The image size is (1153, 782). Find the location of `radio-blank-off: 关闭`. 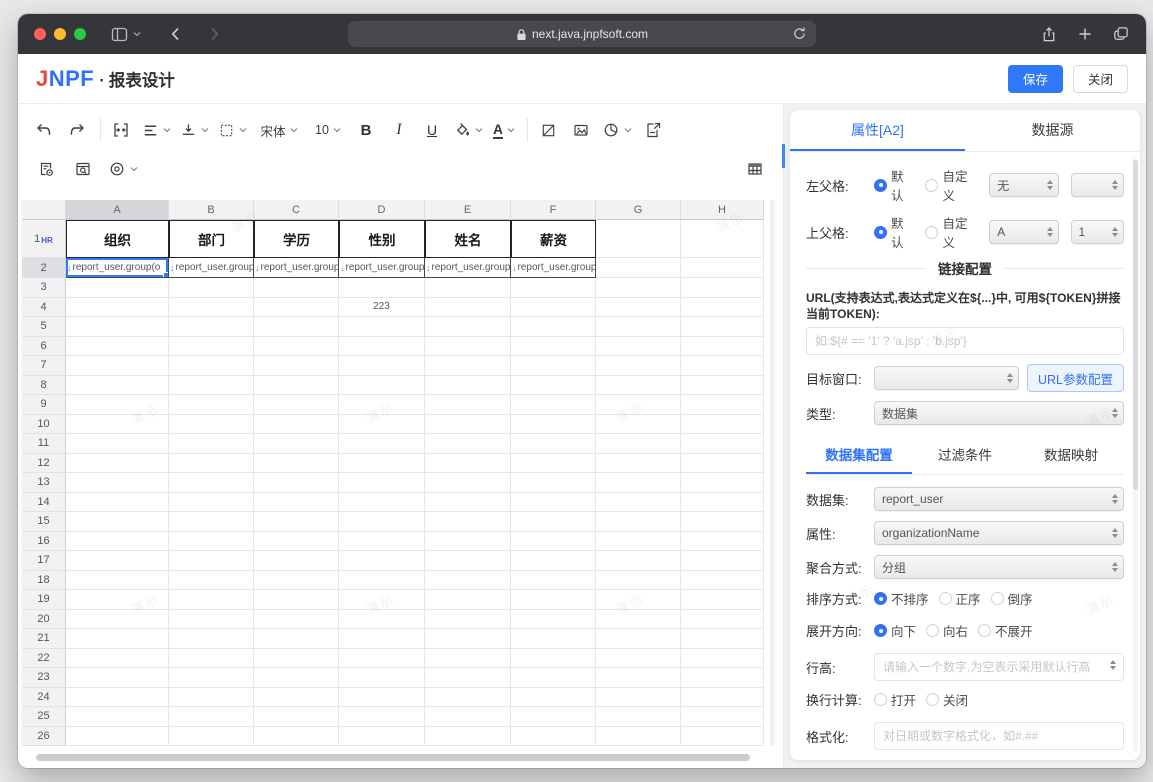

radio-blank-off: 关闭 is located at coordinates (947, 759).